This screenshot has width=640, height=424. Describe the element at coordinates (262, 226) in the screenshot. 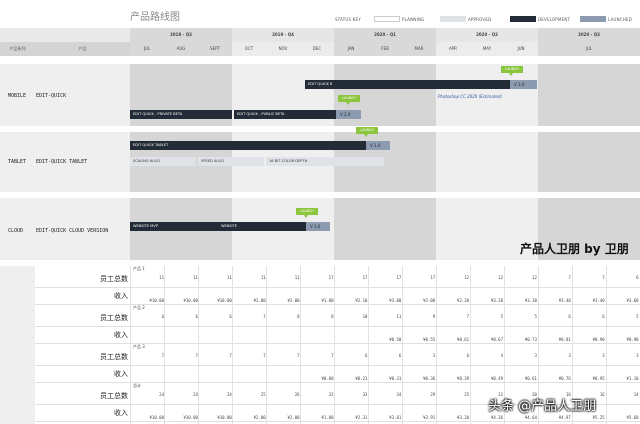

I see `bar-website: WEBSITE` at that location.